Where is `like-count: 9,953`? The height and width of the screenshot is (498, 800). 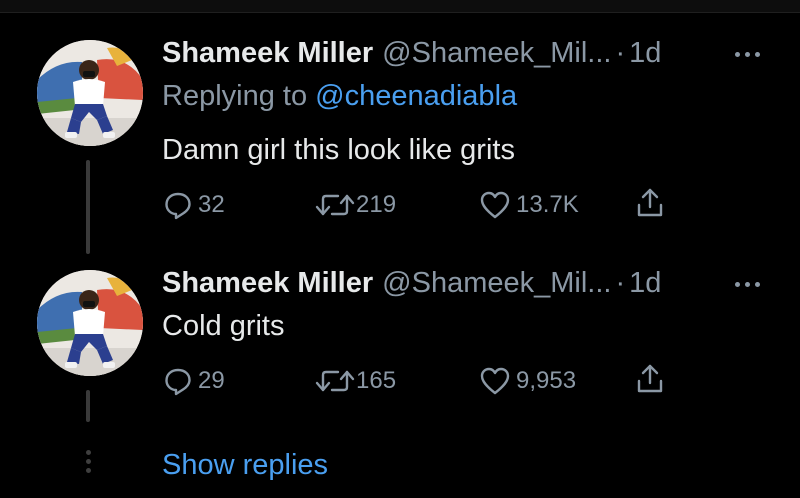 like-count: 9,953 is located at coordinates (546, 380).